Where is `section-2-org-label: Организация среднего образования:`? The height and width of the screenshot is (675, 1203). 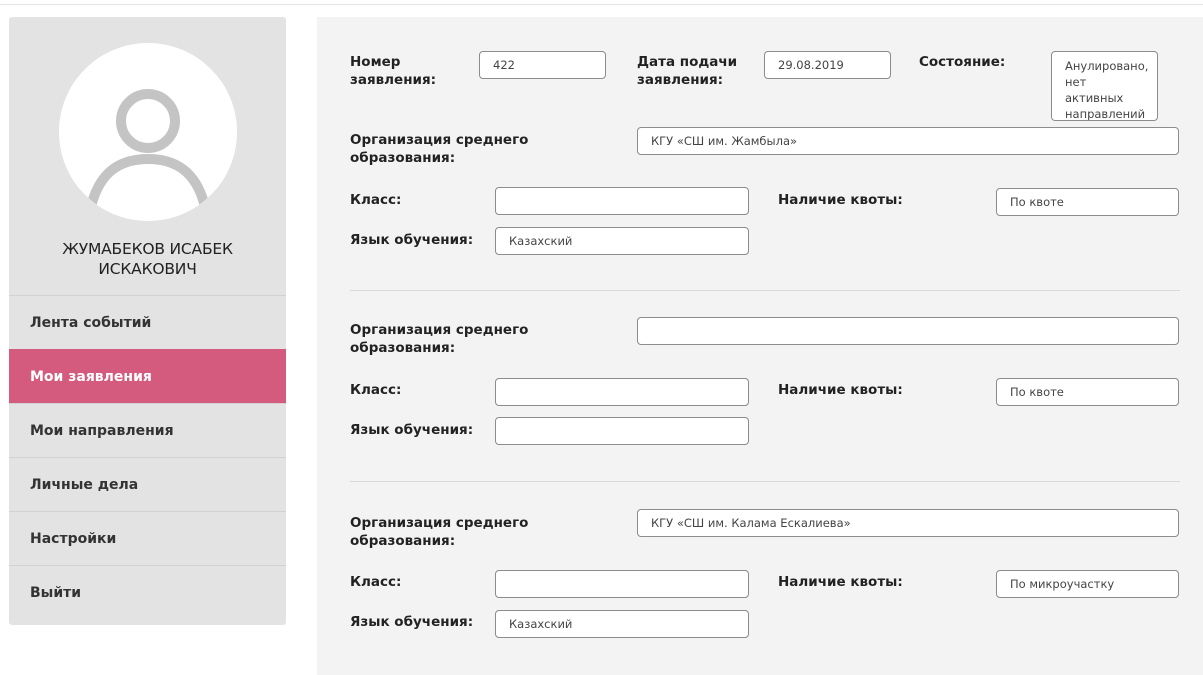 section-2-org-label: Организация среднего образования: is located at coordinates (439, 339).